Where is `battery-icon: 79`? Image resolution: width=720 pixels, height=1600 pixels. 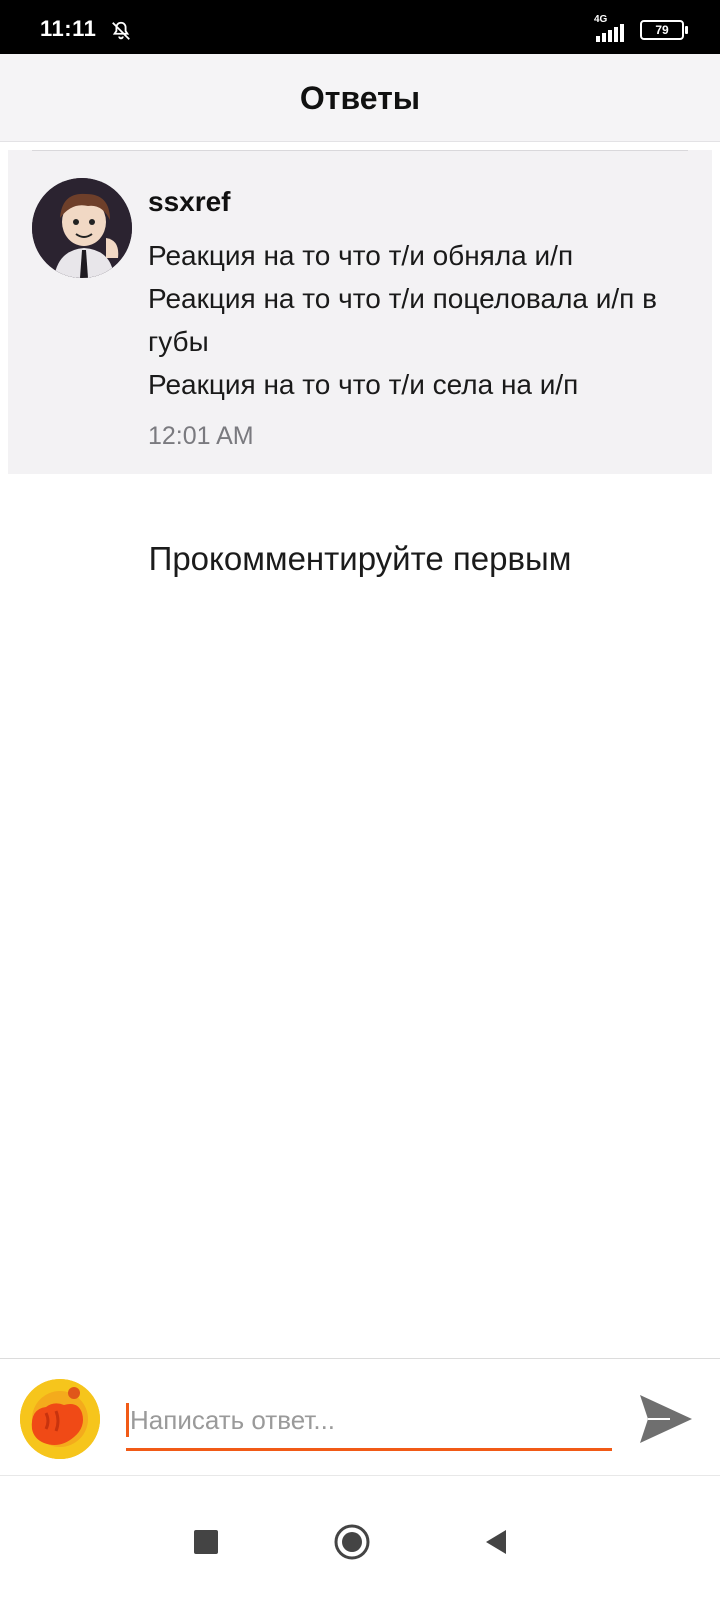 battery-icon: 79 is located at coordinates (664, 30).